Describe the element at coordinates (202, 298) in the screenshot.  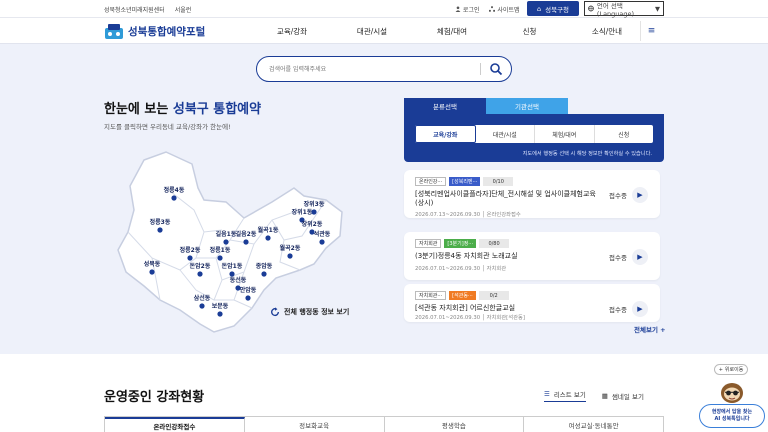
I see `dong-label: 삼선동` at that location.